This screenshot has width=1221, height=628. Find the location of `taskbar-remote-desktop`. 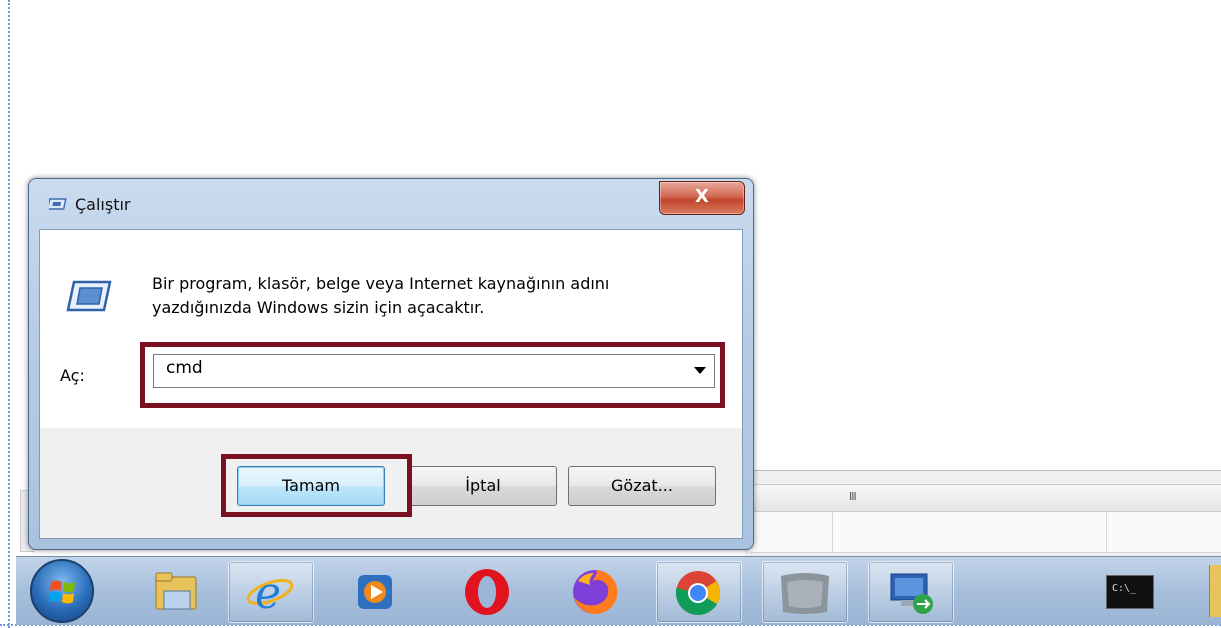

taskbar-remote-desktop is located at coordinates (911, 592).